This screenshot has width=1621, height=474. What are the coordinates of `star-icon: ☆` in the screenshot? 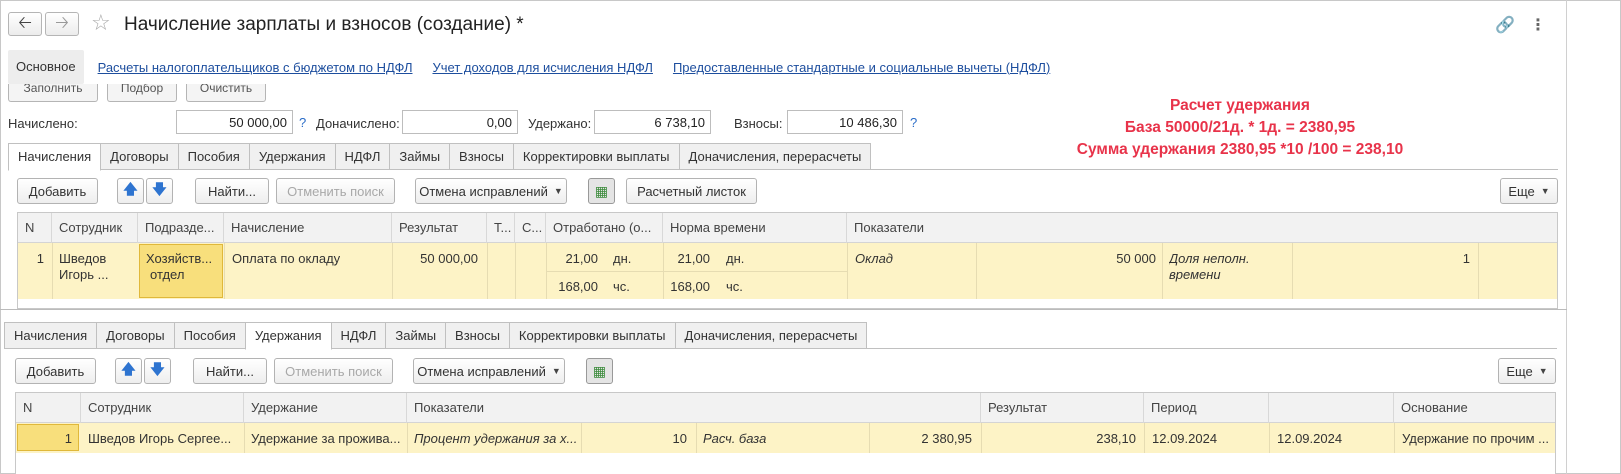 It's located at (101, 23).